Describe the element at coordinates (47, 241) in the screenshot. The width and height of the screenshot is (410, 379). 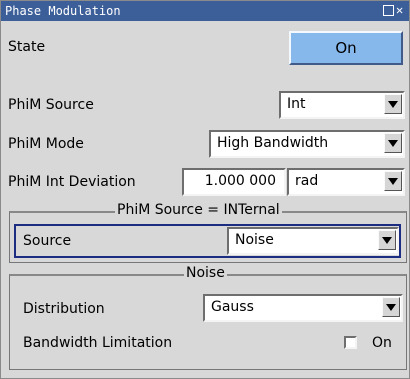
I see `source-label: Source` at that location.